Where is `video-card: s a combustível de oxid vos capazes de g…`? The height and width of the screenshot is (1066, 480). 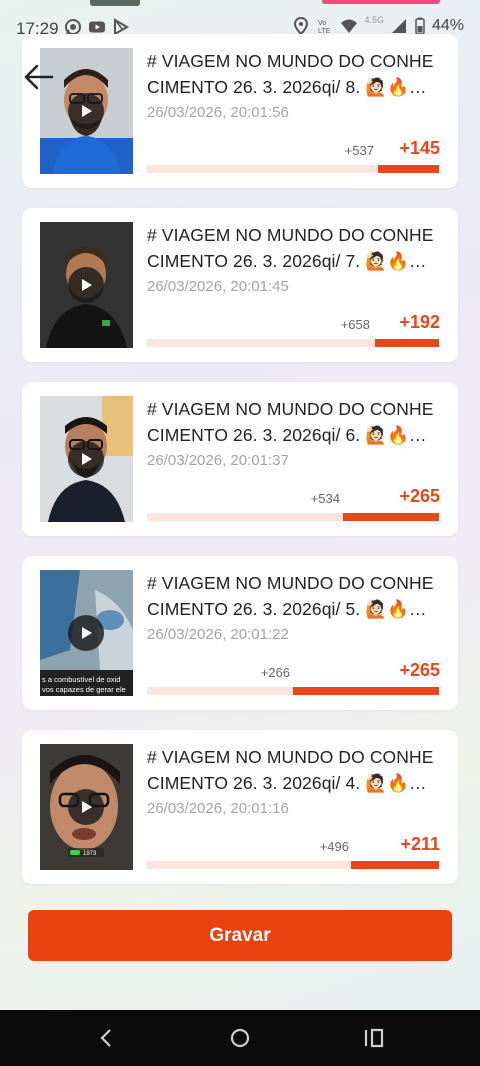 video-card: s a combustível de oxid vos capazes de g… is located at coordinates (240, 633).